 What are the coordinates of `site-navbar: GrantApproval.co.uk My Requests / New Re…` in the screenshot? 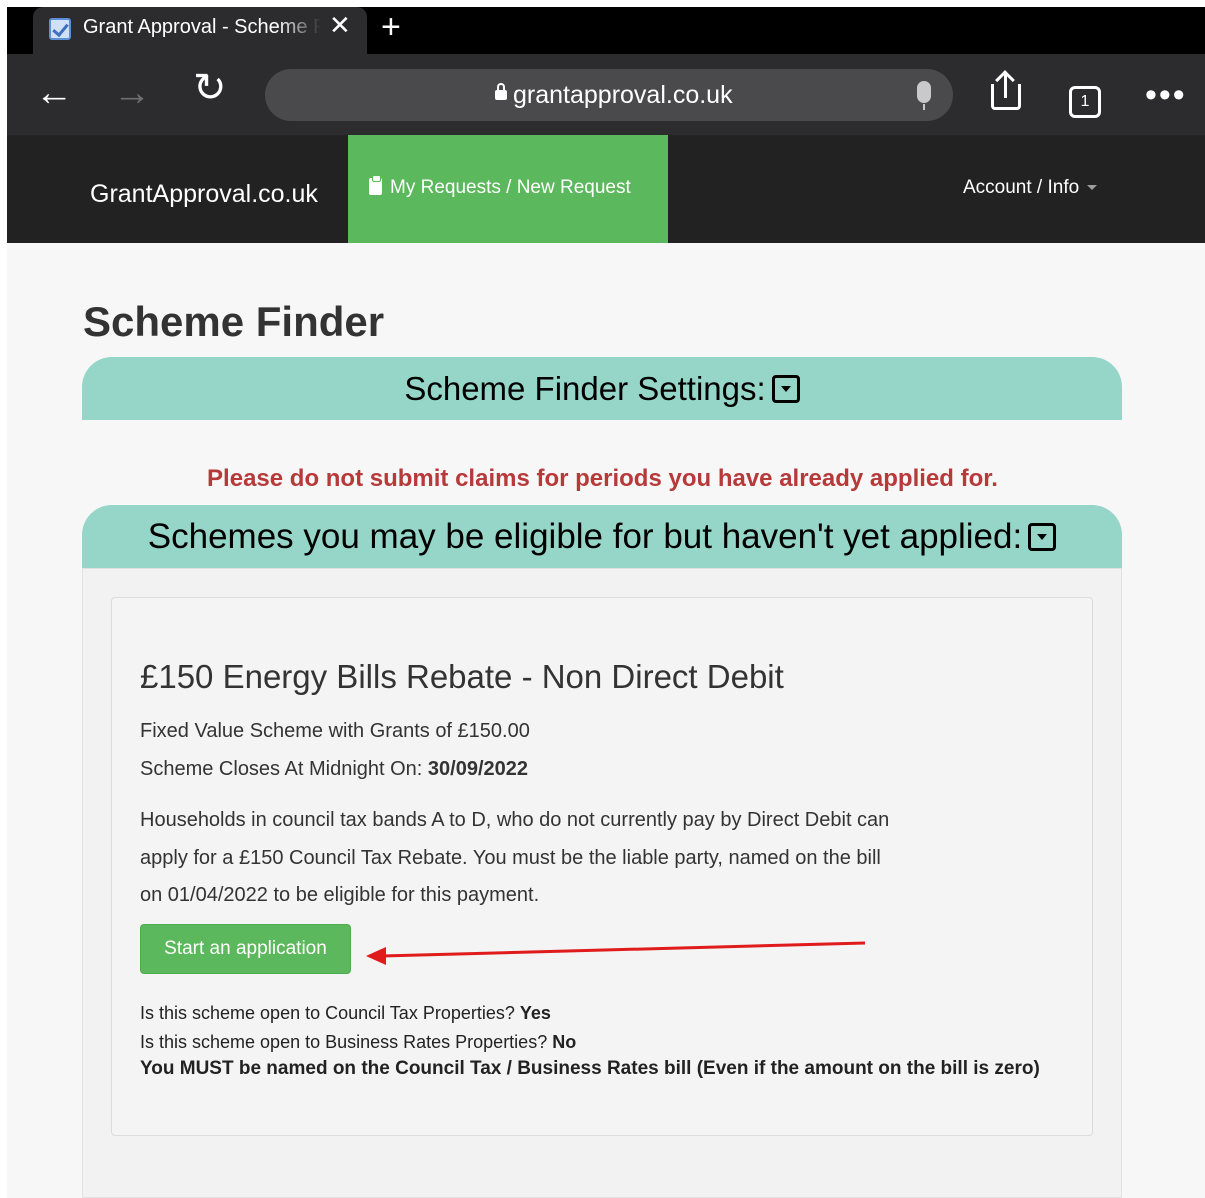 It's located at (606, 189).